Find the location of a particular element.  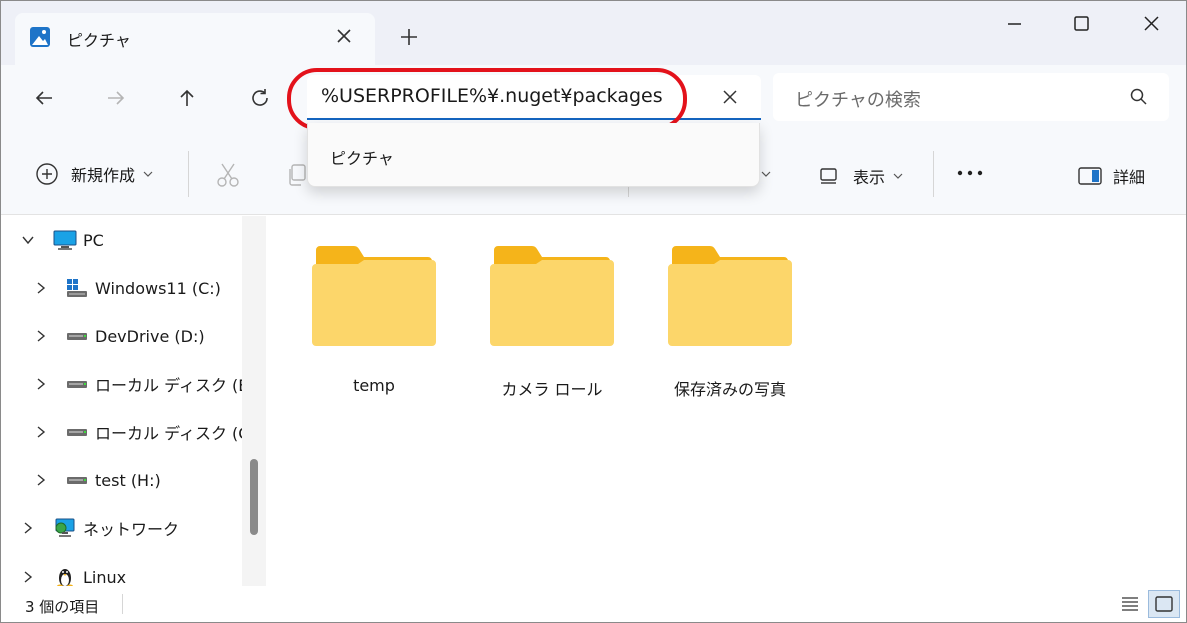

sidebar-item-label: DevDrive (D:) is located at coordinates (150, 336).